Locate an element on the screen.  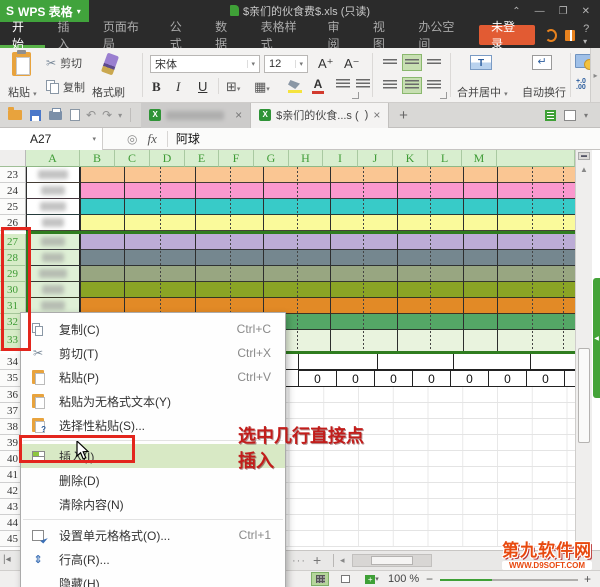
merge-center-button: 合并居中 ▾ is located at coordinates (482, 92).